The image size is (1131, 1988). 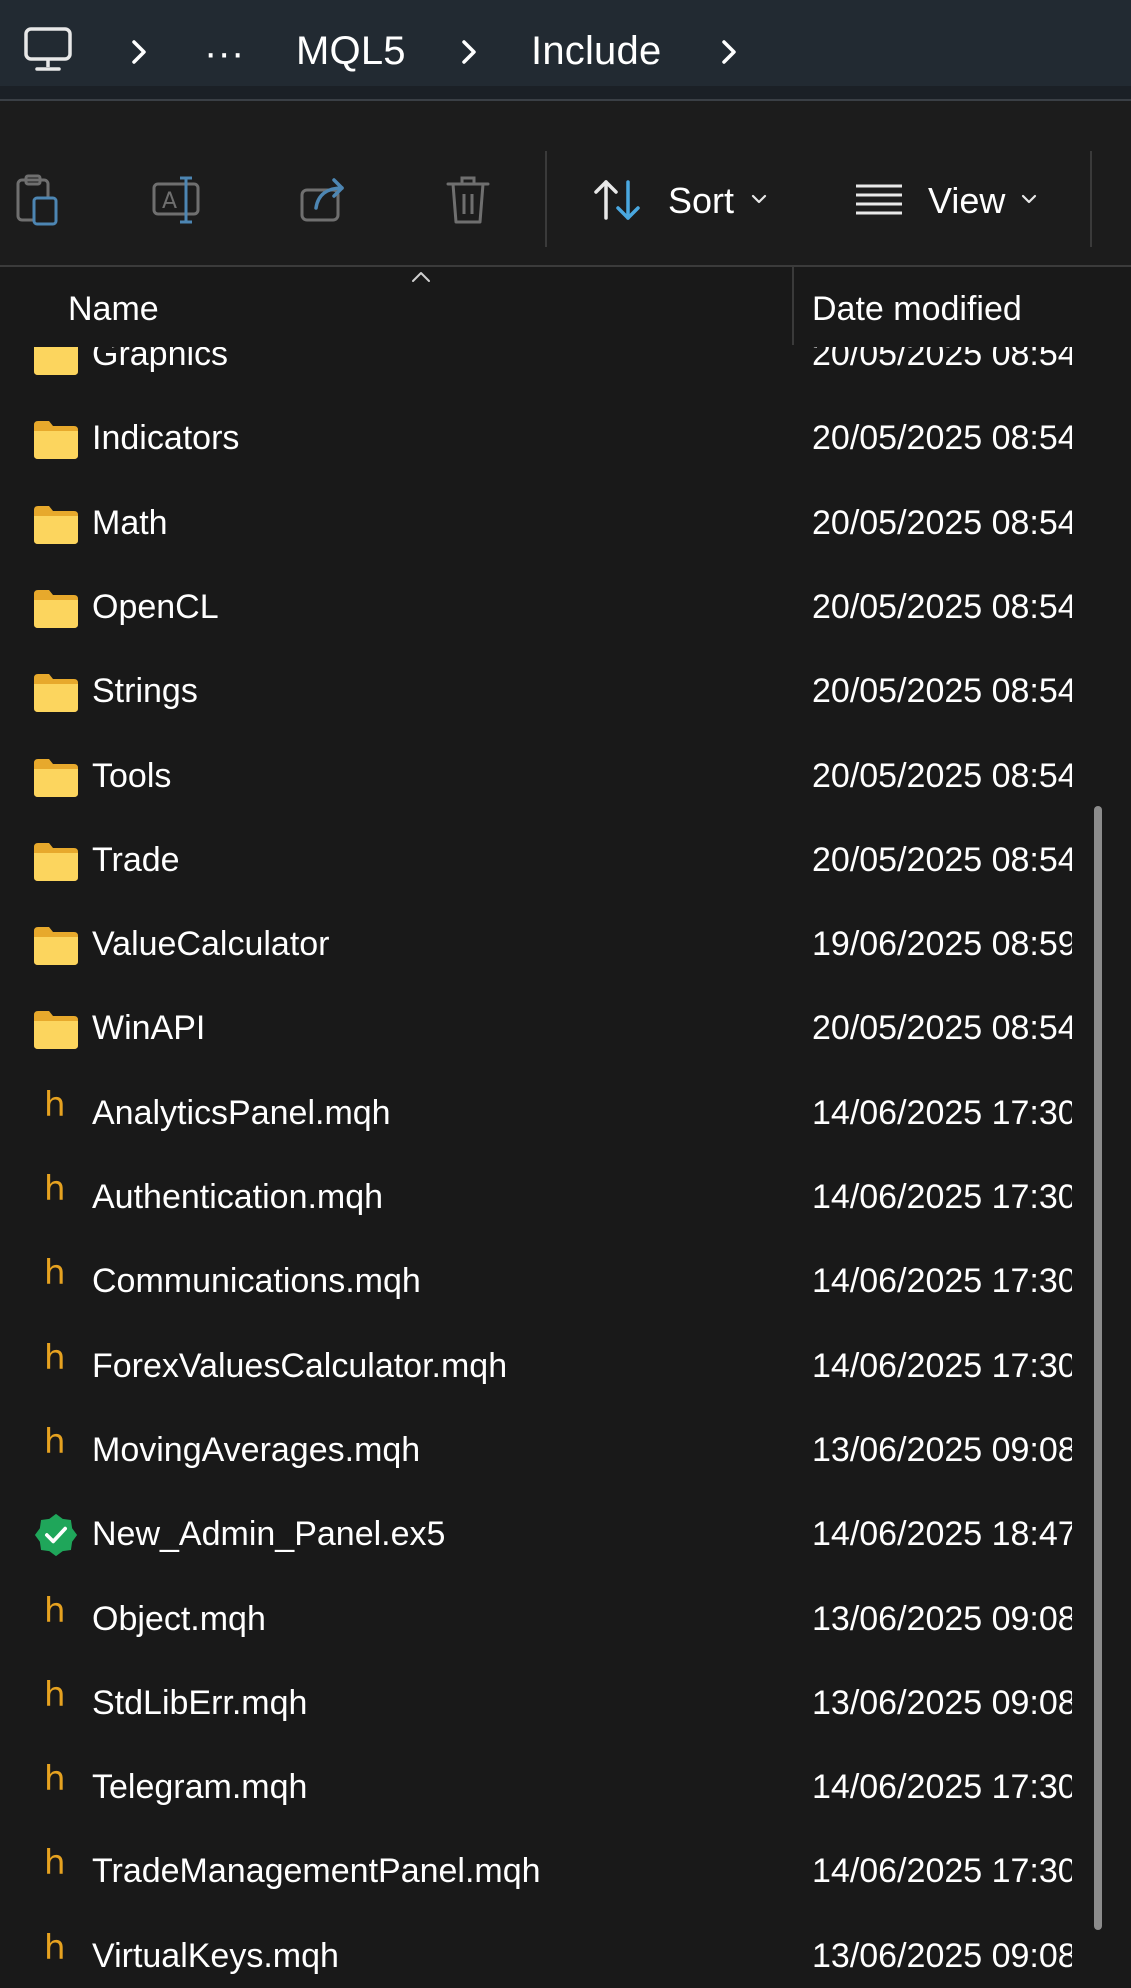 I want to click on view-label: View, so click(x=967, y=200).